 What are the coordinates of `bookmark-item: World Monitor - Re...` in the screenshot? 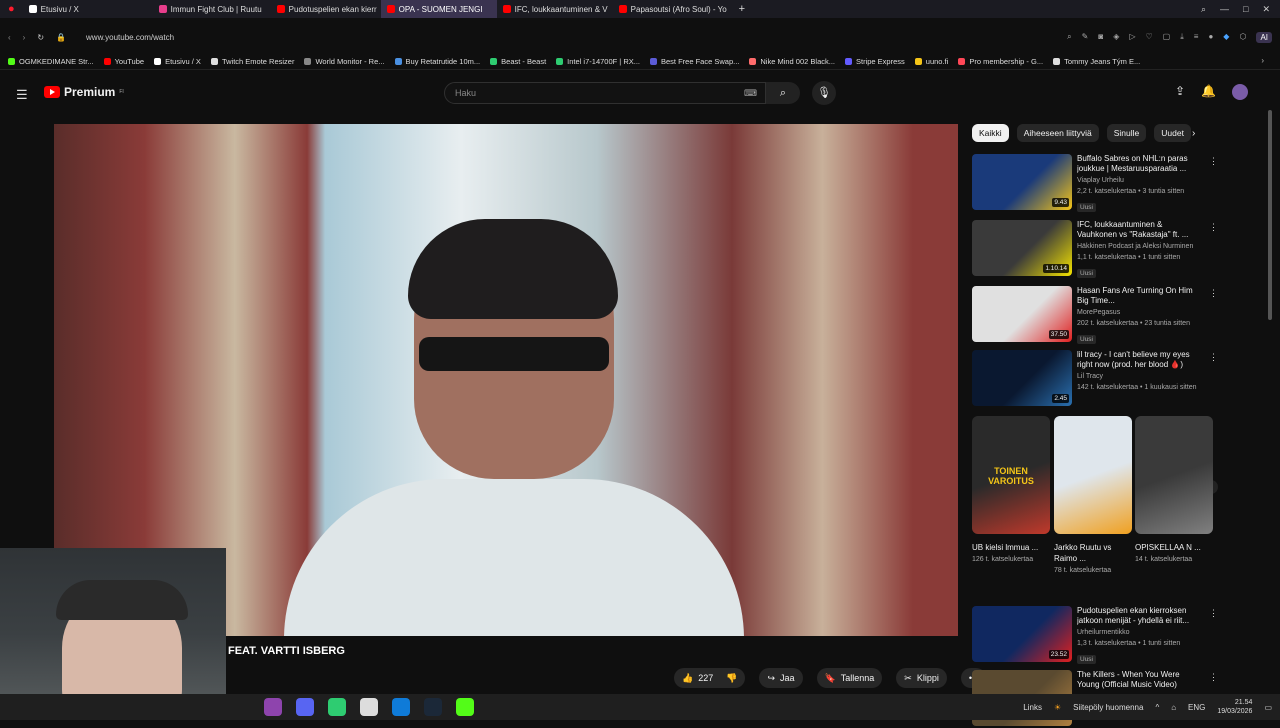 It's located at (344, 61).